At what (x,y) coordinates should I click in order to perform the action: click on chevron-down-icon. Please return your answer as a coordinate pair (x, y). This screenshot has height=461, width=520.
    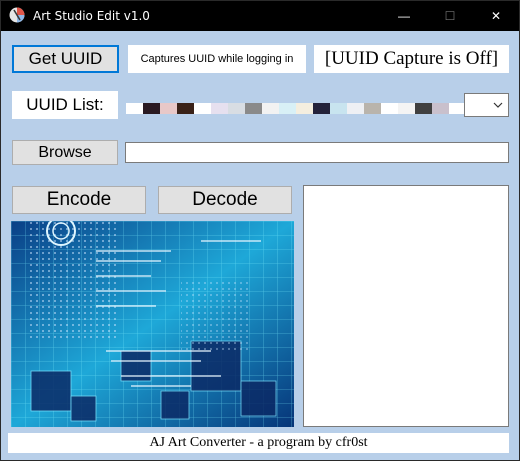
    Looking at the image, I should click on (498, 105).